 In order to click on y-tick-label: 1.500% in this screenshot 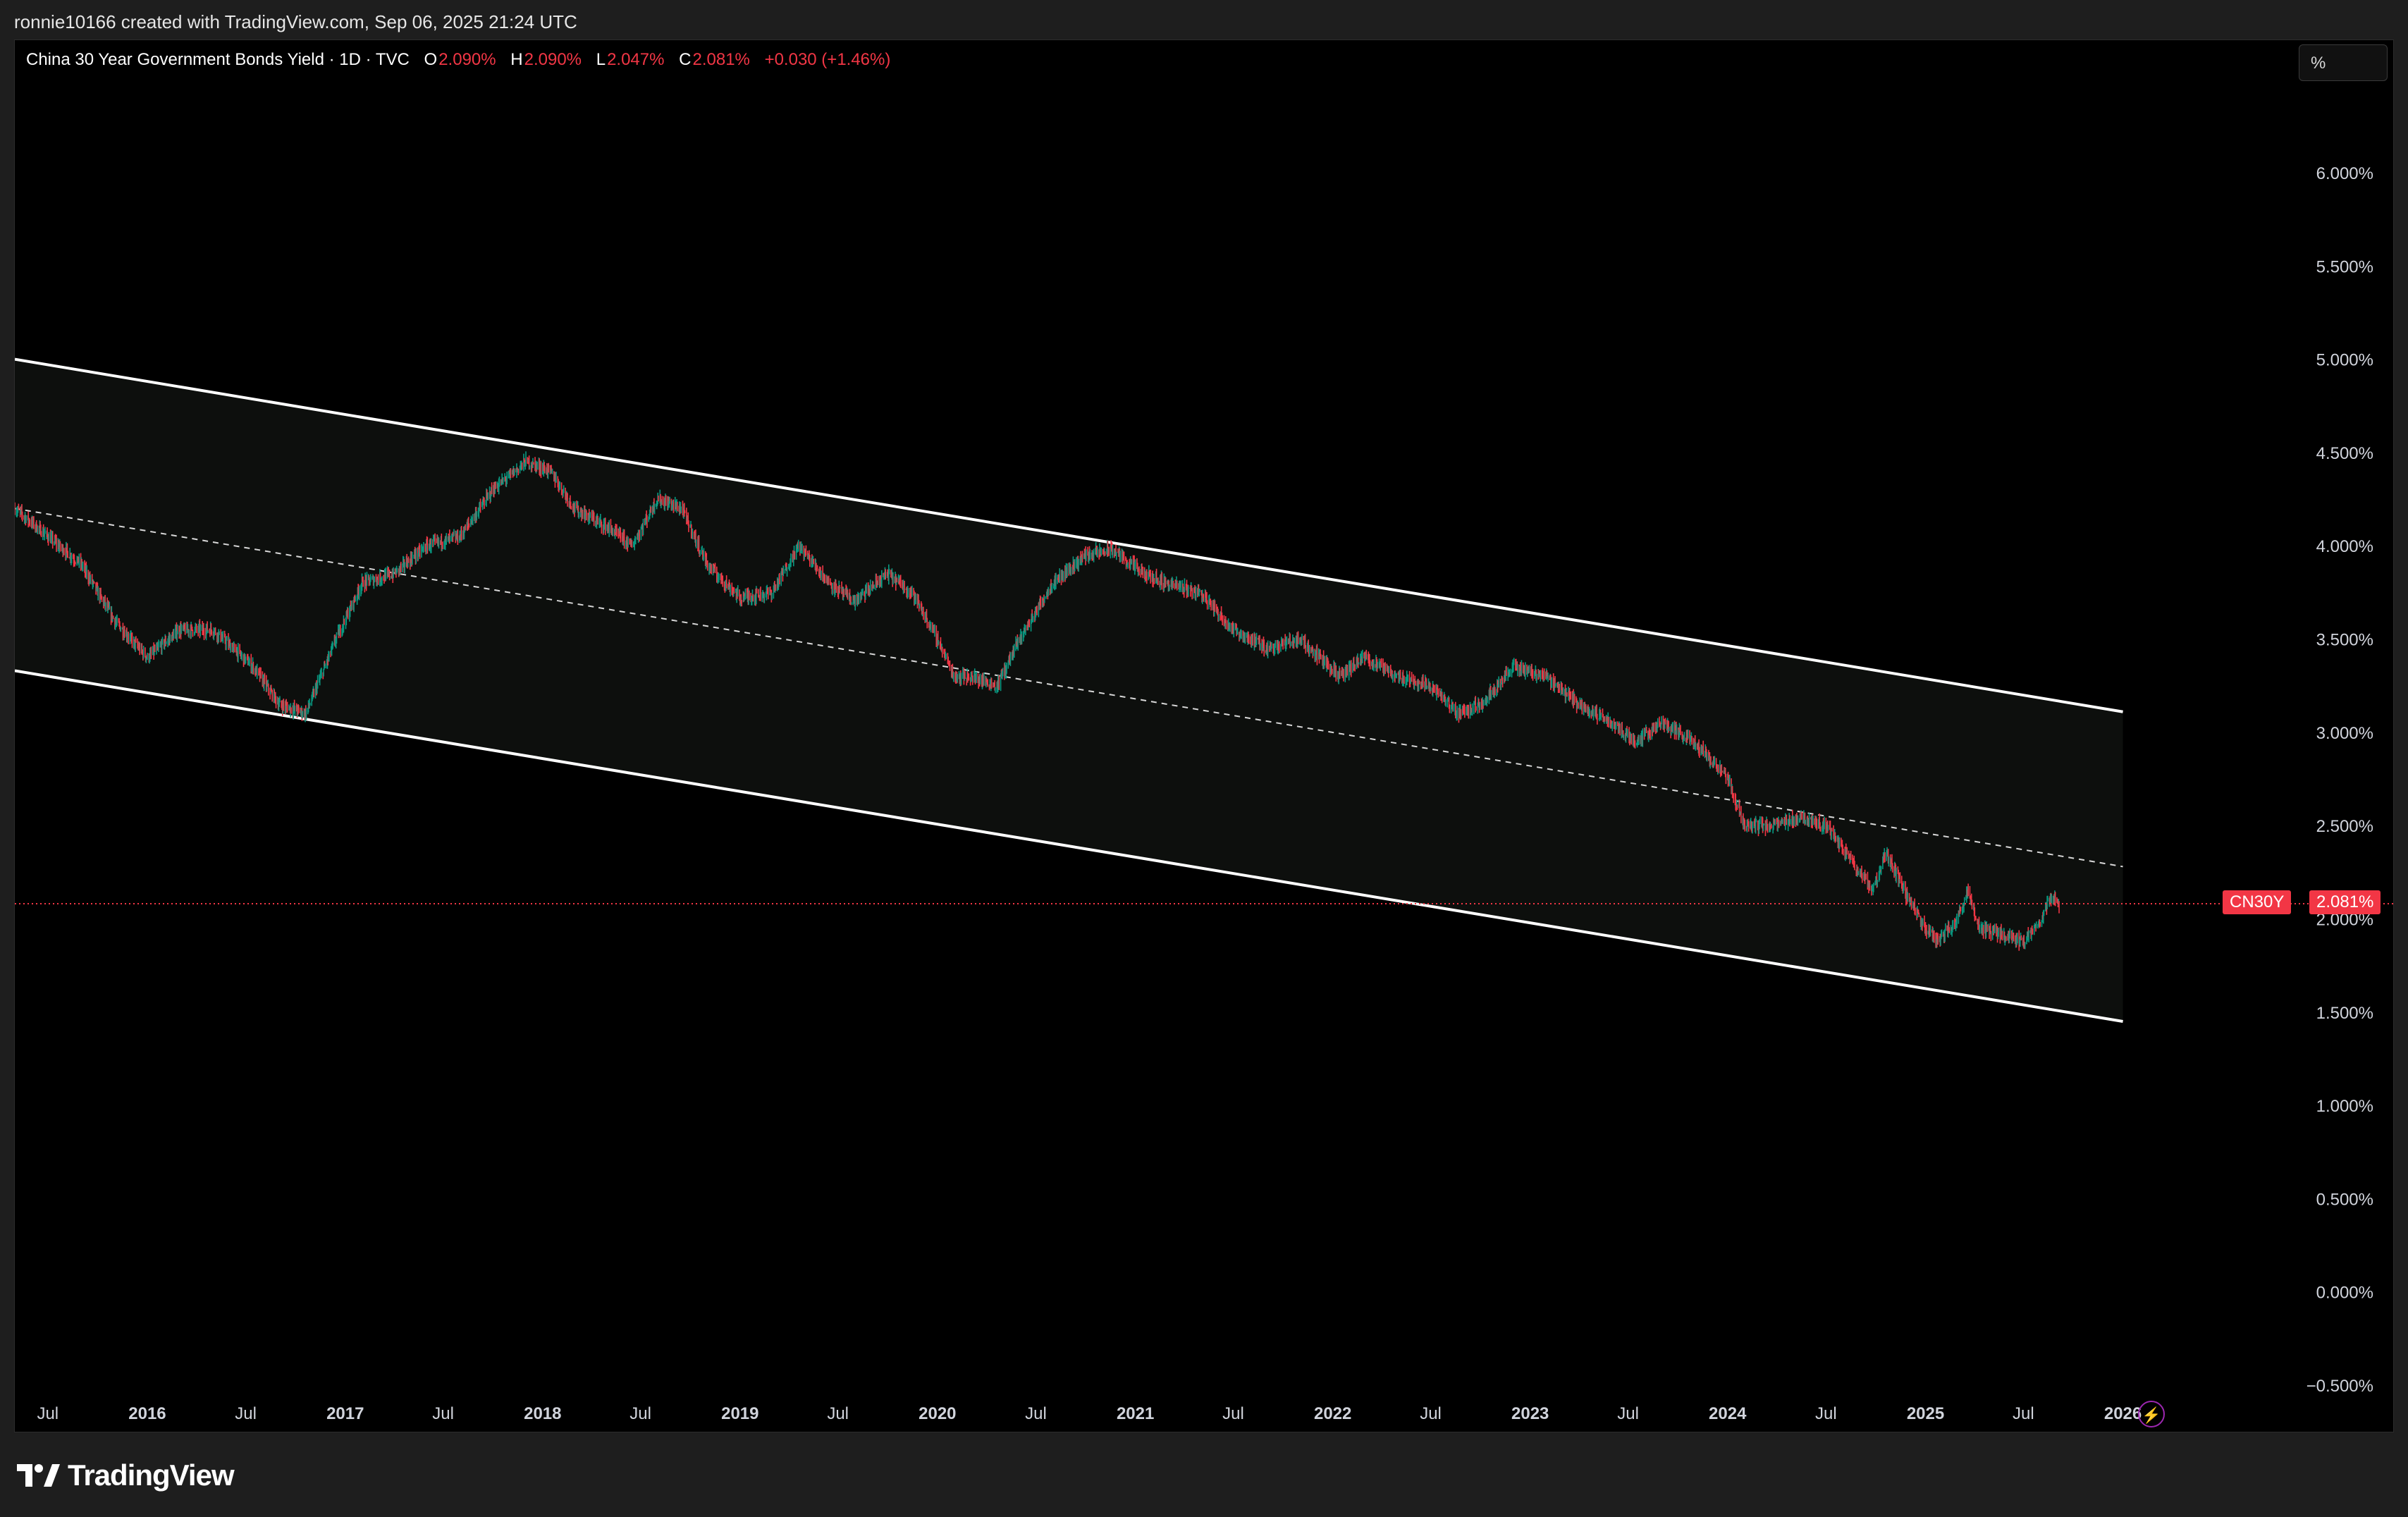, I will do `click(2345, 1013)`.